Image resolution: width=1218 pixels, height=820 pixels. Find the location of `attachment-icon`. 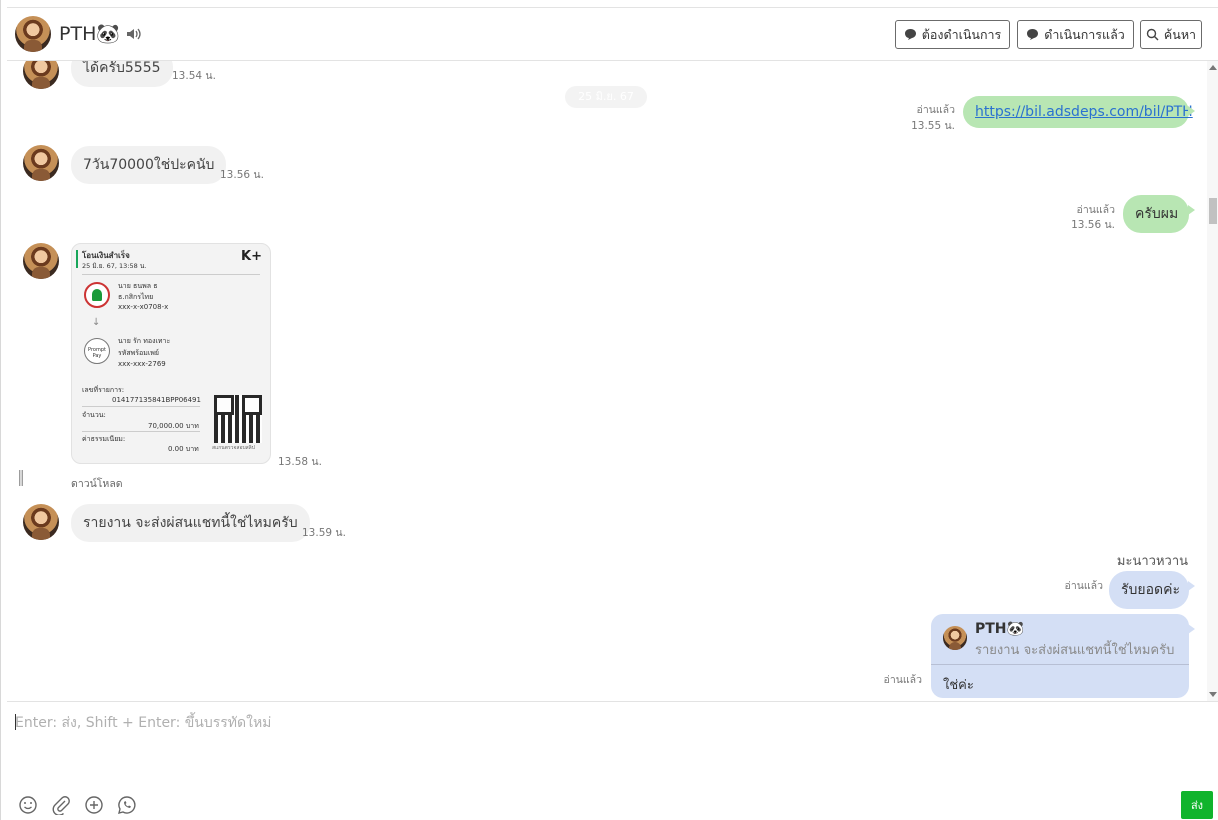

attachment-icon is located at coordinates (61, 805).